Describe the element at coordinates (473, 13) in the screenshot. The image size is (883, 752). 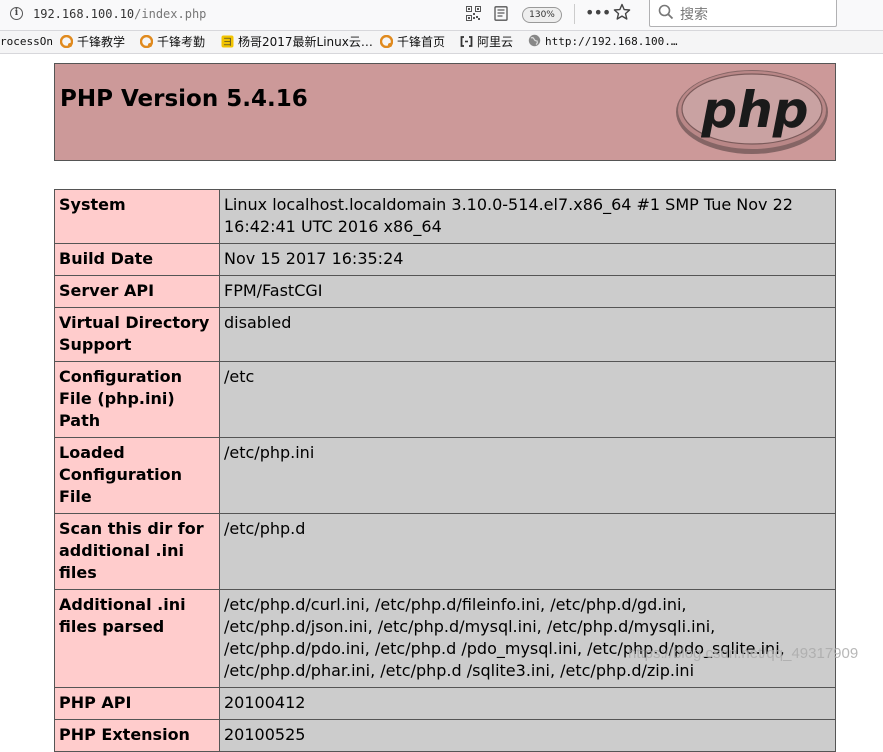
I see `qr-code-icon` at that location.